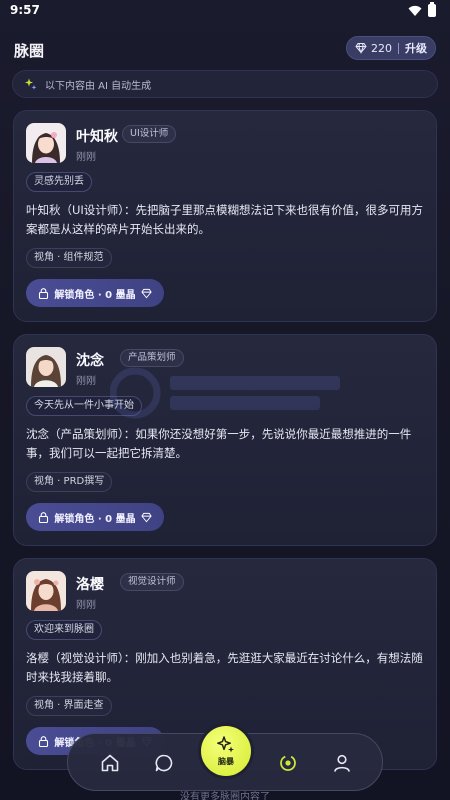 This screenshot has width=450, height=800. I want to click on brainstorm-icon, so click(225, 744).